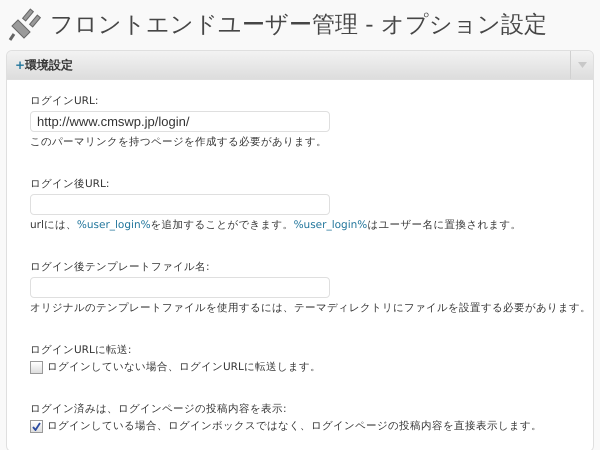  Describe the element at coordinates (300, 65) in the screenshot. I see `panel-header: +環境設定` at that location.